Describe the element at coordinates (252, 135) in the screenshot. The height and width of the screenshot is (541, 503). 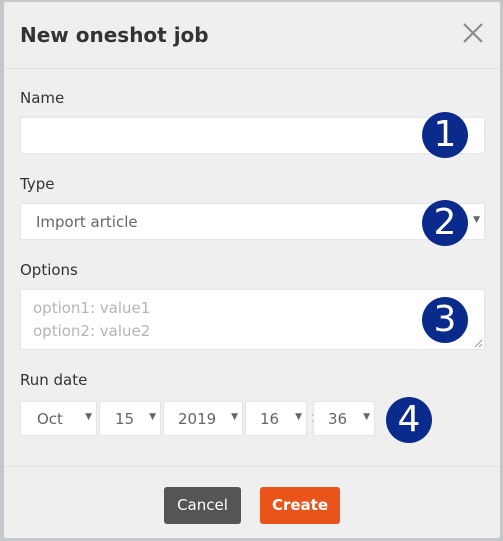
I see `name-input` at that location.